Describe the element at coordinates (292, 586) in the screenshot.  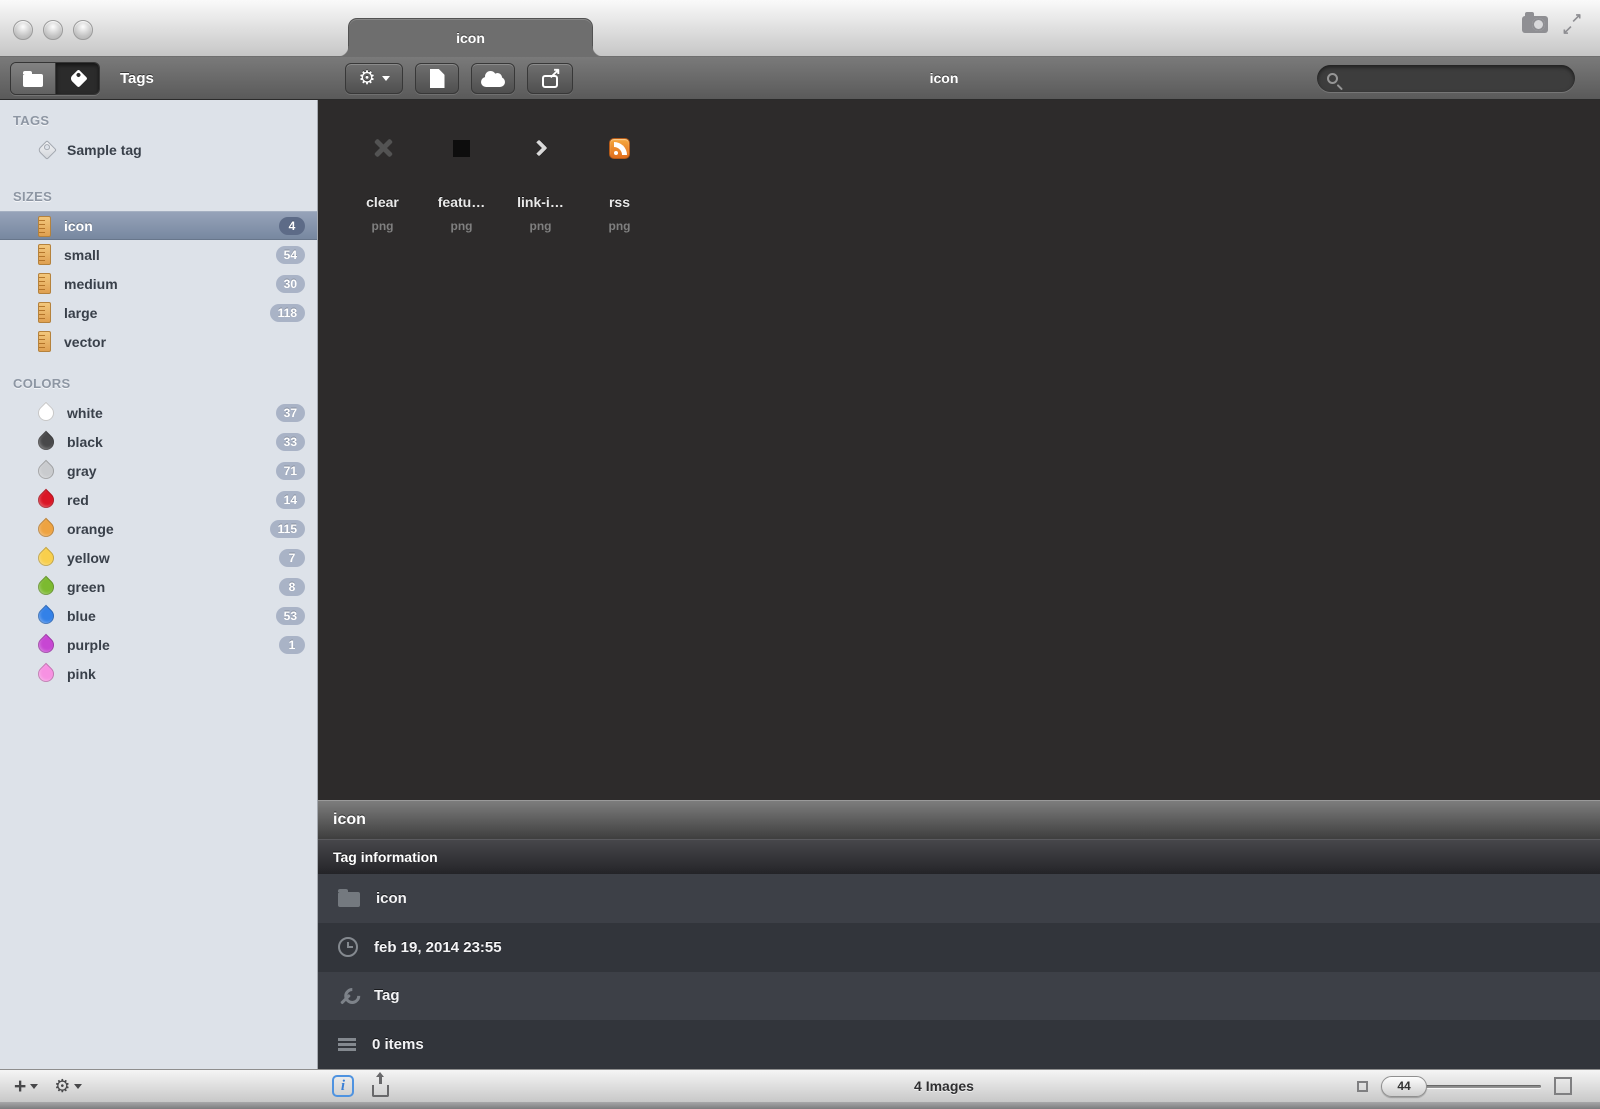
I see `count-badge: 8` at that location.